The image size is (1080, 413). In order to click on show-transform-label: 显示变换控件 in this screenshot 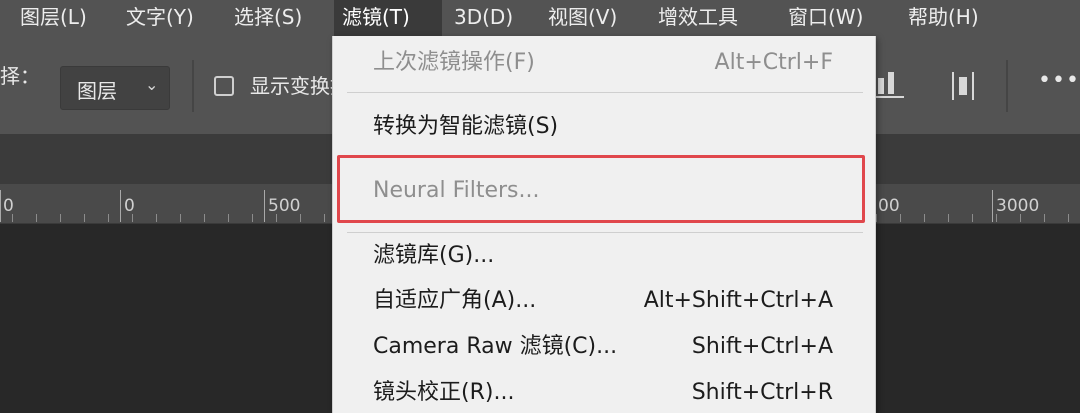, I will do `click(291, 86)`.